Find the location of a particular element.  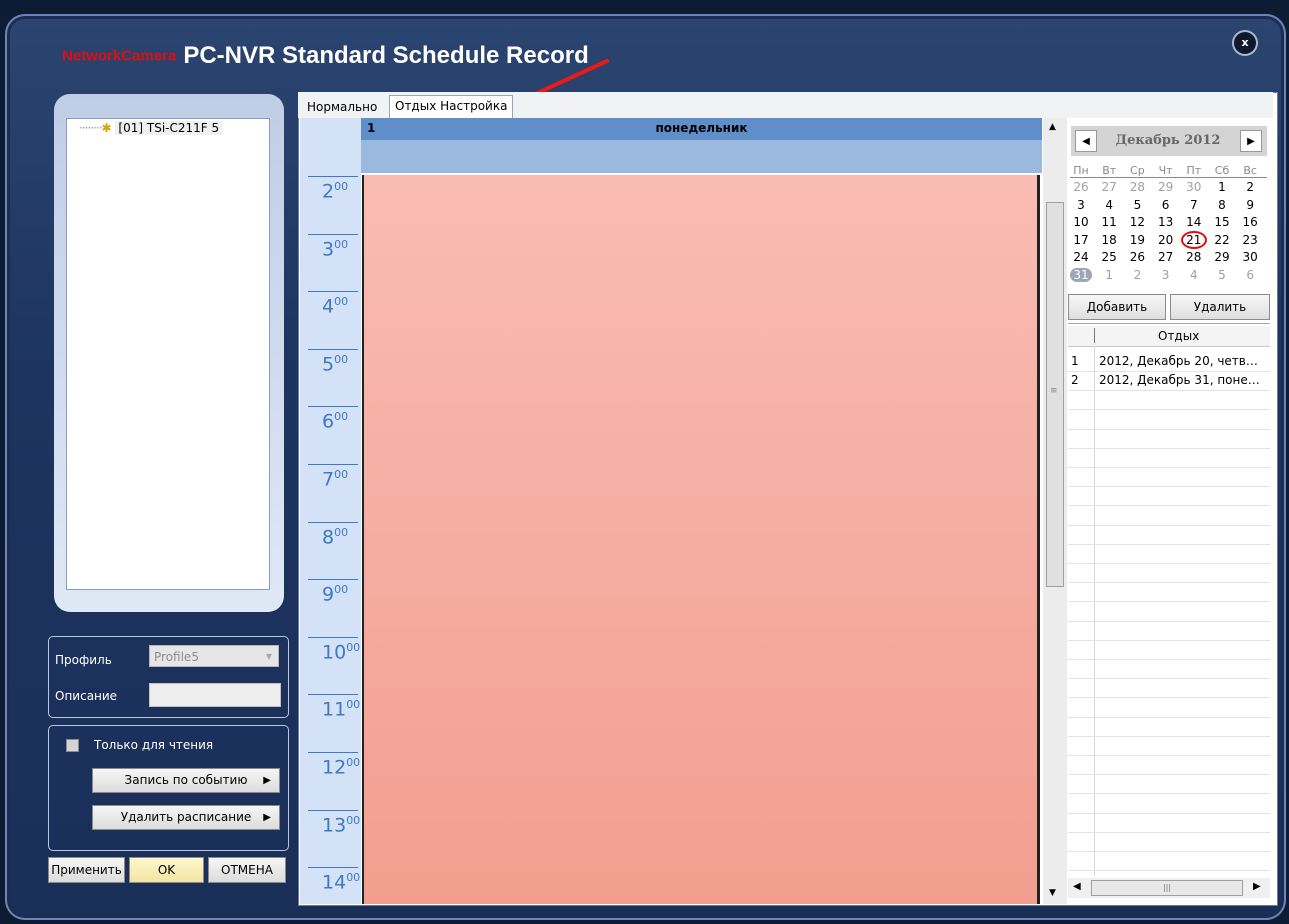

tree-item-camera: ········✱ [01] TSi-C211F 5 is located at coordinates (151, 128).